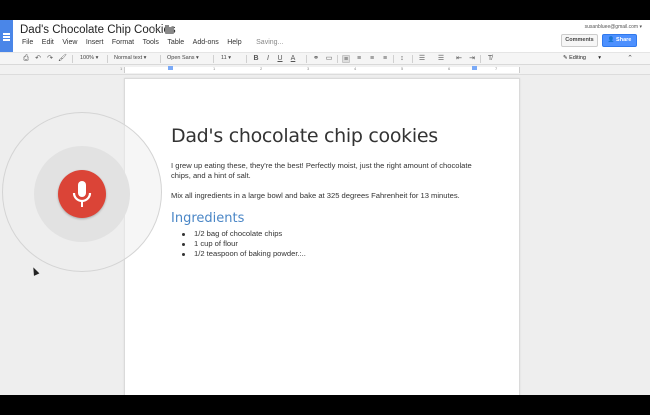 The width and height of the screenshot is (650, 415). I want to click on list-item: 1/2 bag of chocolate chips, so click(243, 234).